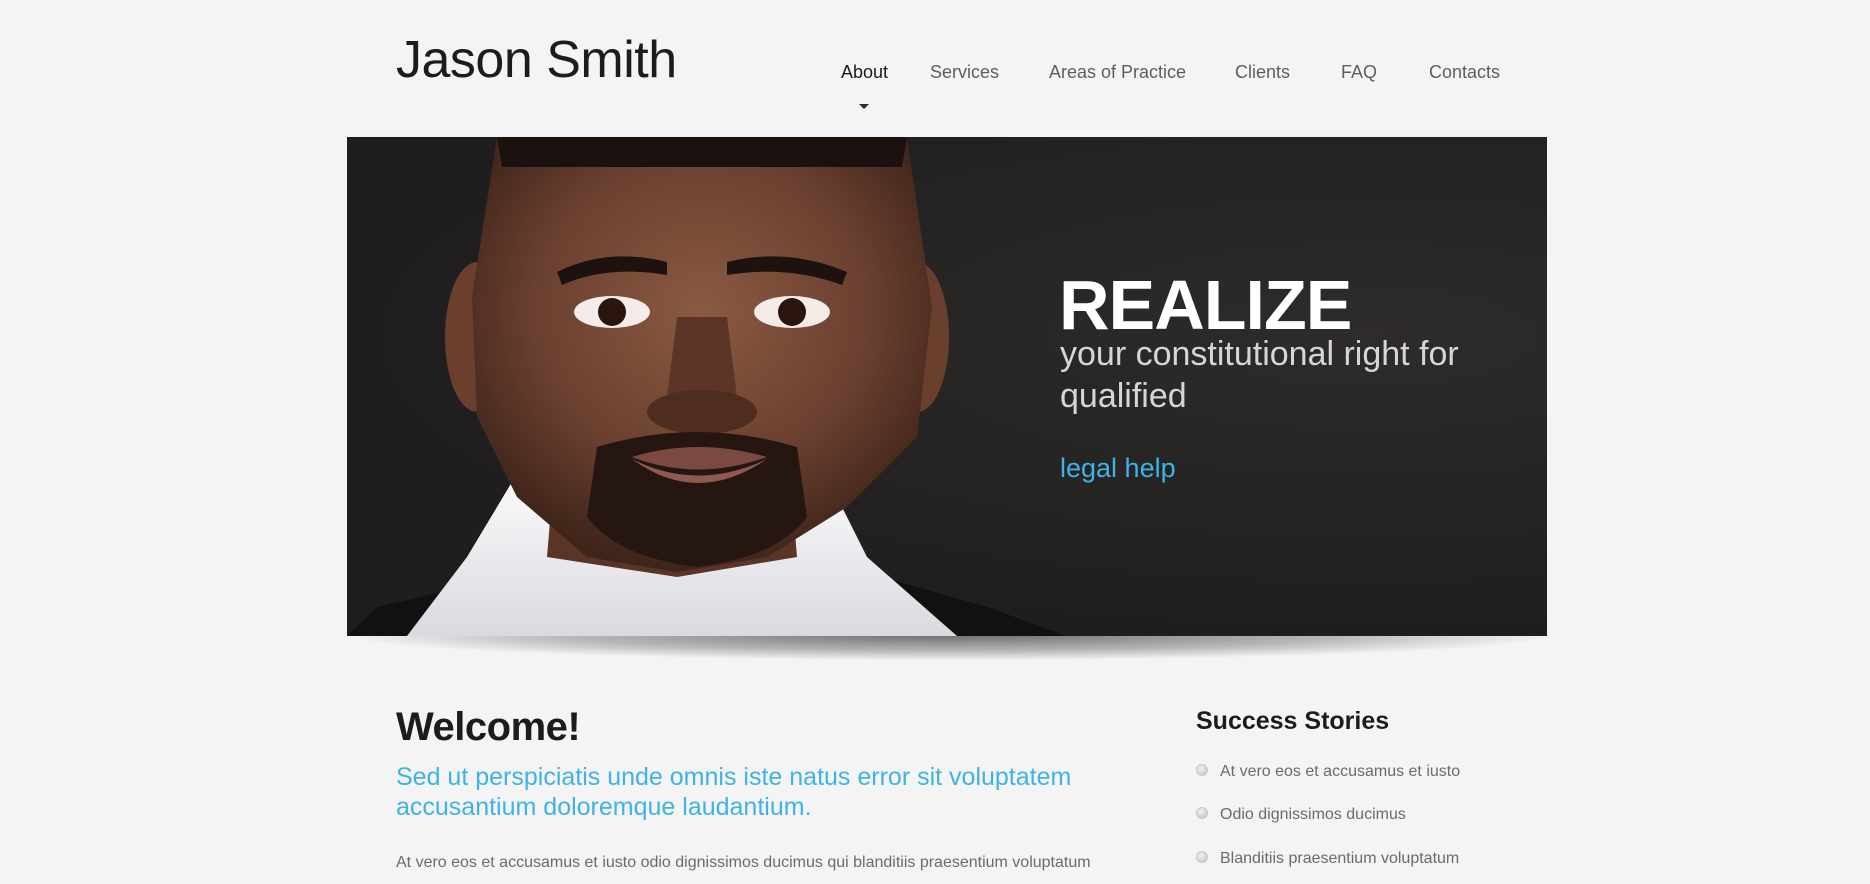 This screenshot has height=884, width=1870. I want to click on active-nav-caret-icon, so click(864, 106).